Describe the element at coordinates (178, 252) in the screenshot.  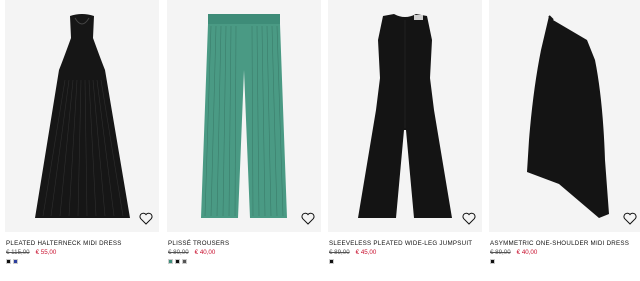
I see `original-price: € 80,00` at that location.